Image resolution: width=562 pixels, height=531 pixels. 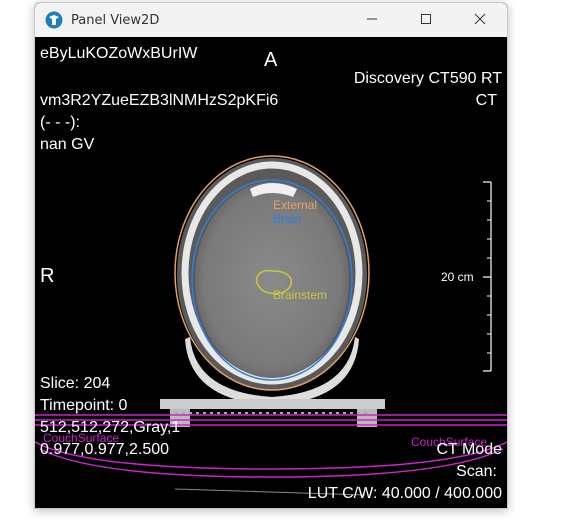 I want to click on patient-id: vm3R2YZueEZB3lNMHzS2pKFi6, so click(x=159, y=100).